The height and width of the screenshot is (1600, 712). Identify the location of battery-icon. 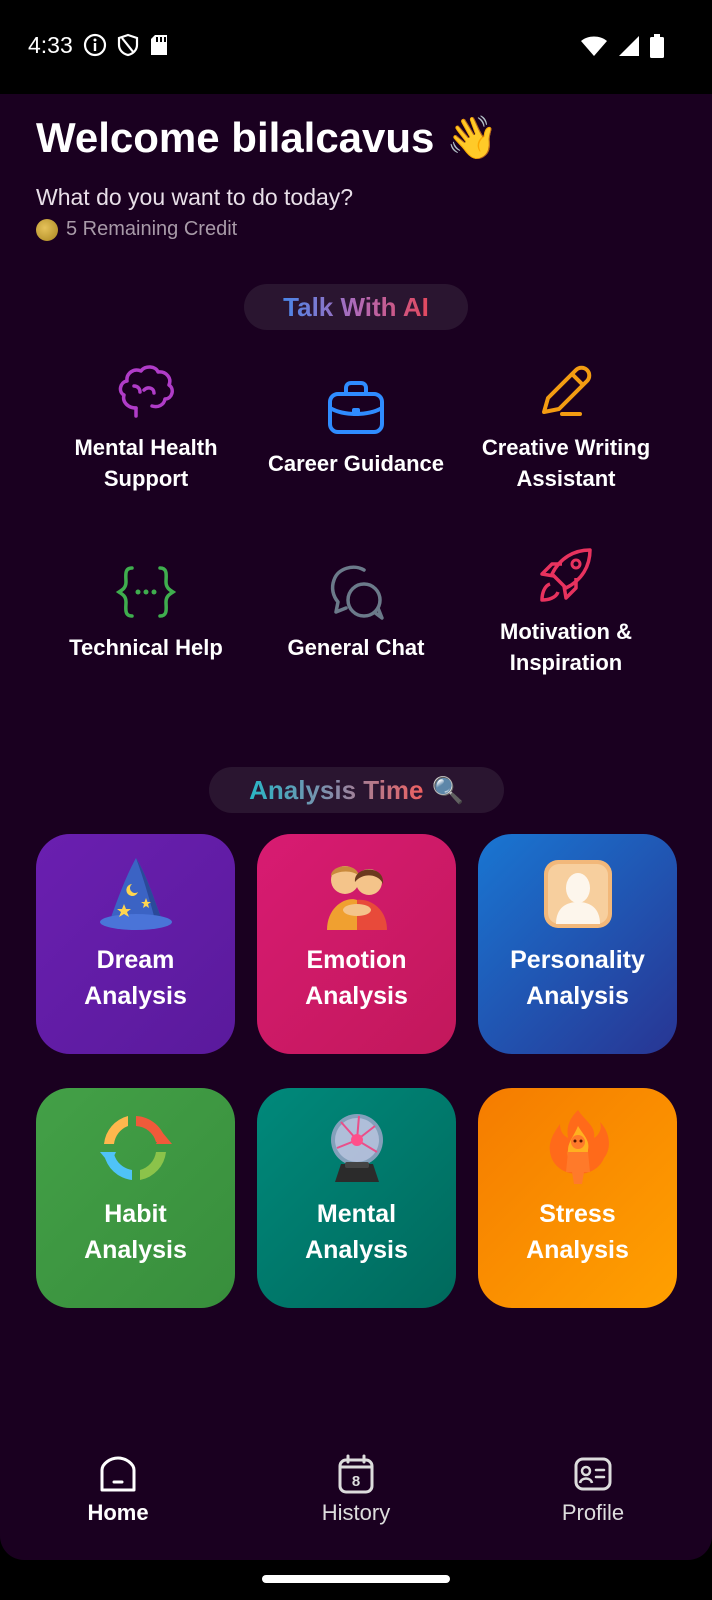
(657, 46).